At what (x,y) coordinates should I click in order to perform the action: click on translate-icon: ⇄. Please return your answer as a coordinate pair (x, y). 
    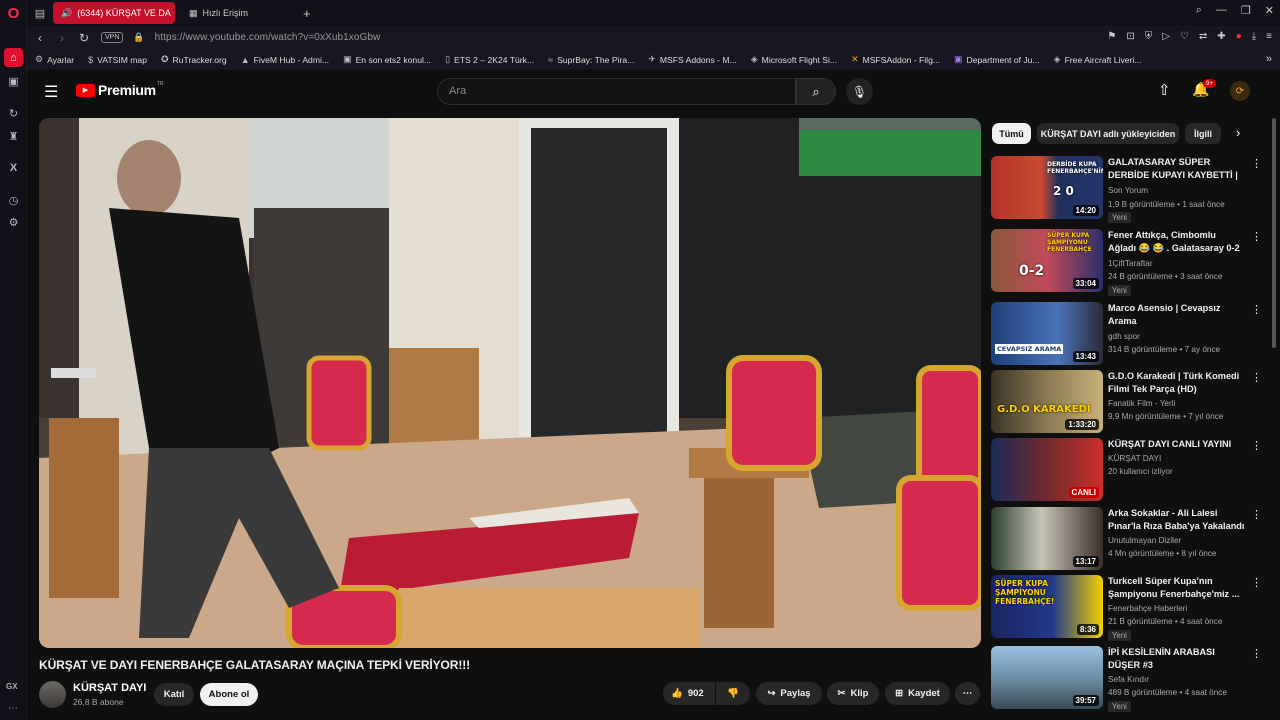
    Looking at the image, I should click on (1203, 36).